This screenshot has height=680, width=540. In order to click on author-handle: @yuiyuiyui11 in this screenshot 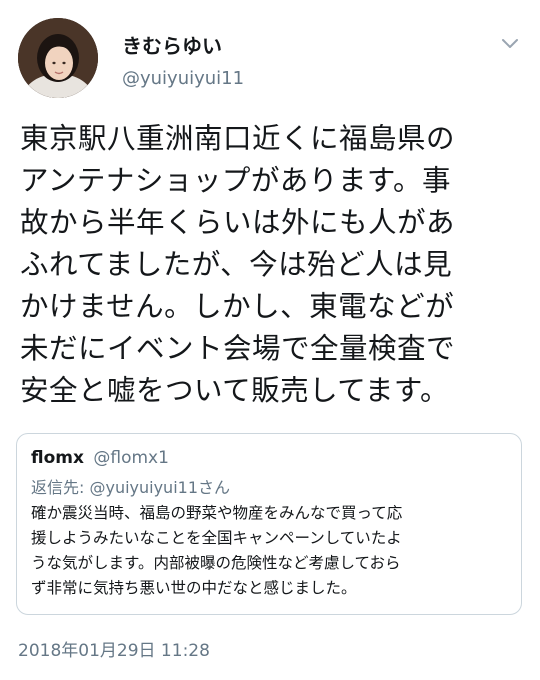, I will do `click(183, 78)`.